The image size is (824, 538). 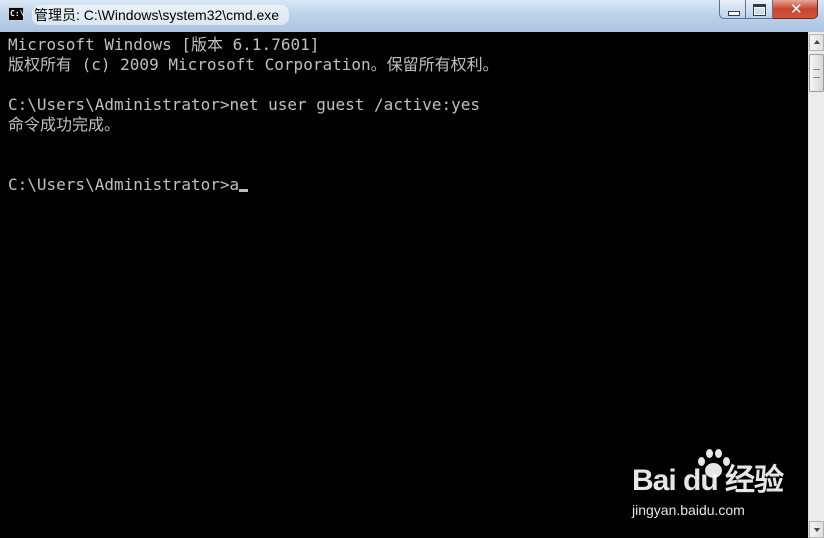 I want to click on console-prompt-text: C:\Users\Administrator>a, so click(x=124, y=184).